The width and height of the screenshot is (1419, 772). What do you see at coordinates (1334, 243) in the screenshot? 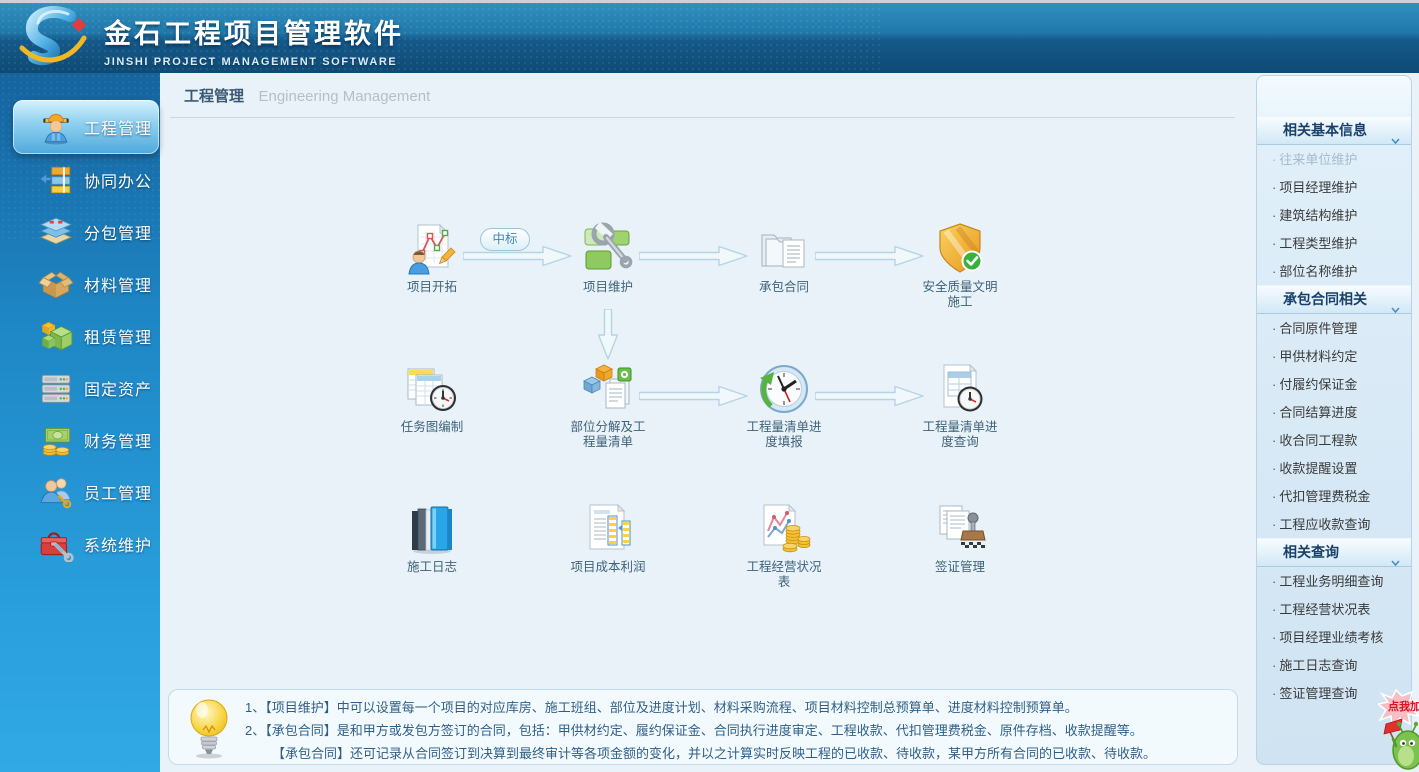
I see `panel-item-project-type-maintenance: · 工程类型维护` at bounding box center [1334, 243].